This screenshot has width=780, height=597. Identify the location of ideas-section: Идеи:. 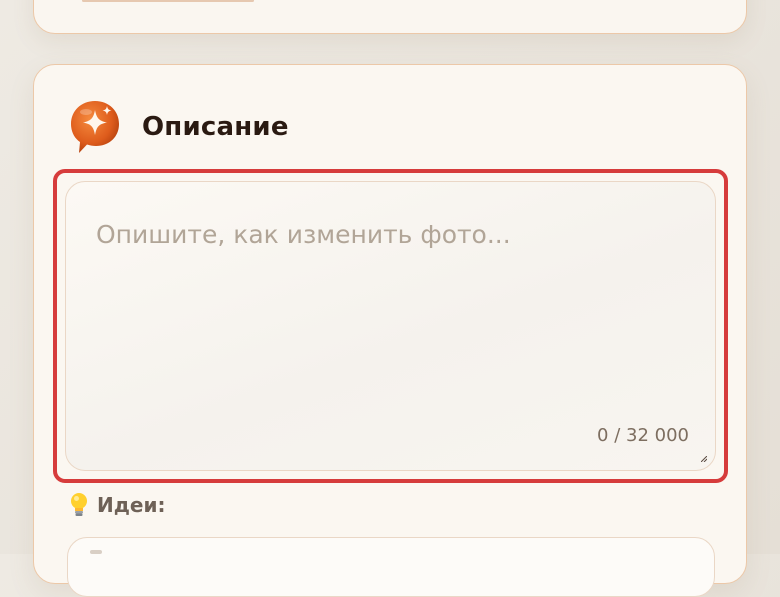
(117, 505).